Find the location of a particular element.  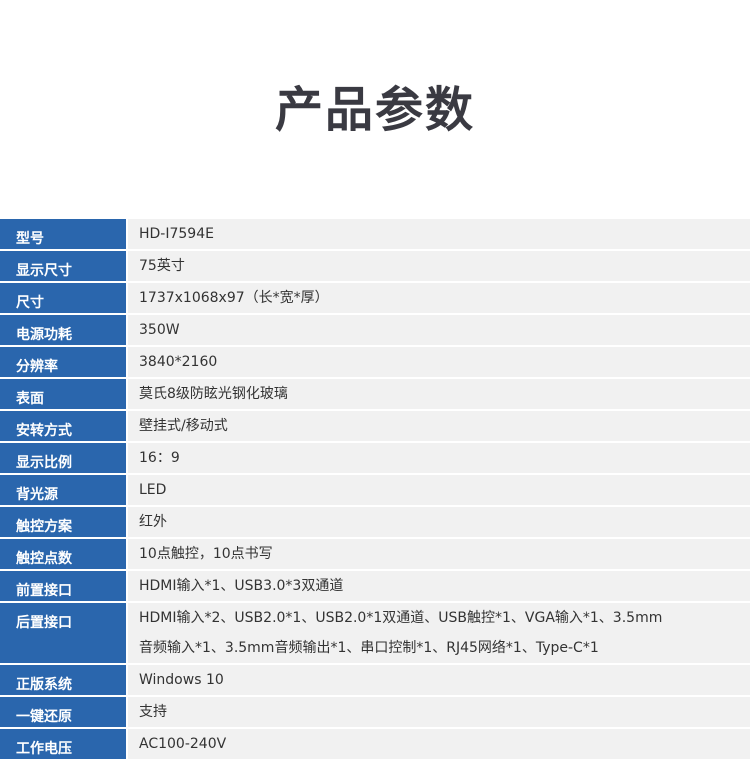

spec-row-mounting: 安转方式 壁挂式/移动式 is located at coordinates (375, 427).